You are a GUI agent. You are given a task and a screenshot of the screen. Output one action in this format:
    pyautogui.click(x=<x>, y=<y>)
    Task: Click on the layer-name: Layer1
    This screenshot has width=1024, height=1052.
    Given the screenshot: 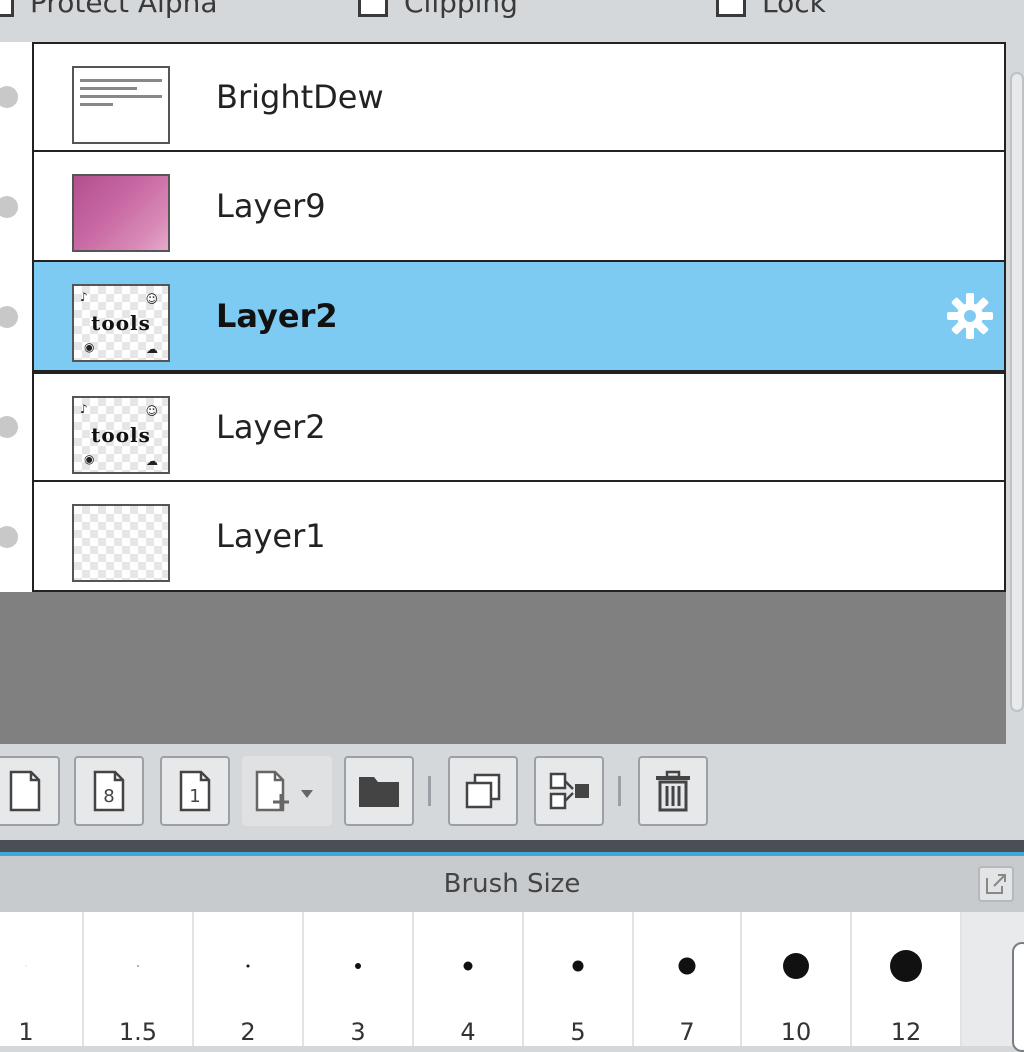 What is the action you would take?
    pyautogui.click(x=271, y=536)
    